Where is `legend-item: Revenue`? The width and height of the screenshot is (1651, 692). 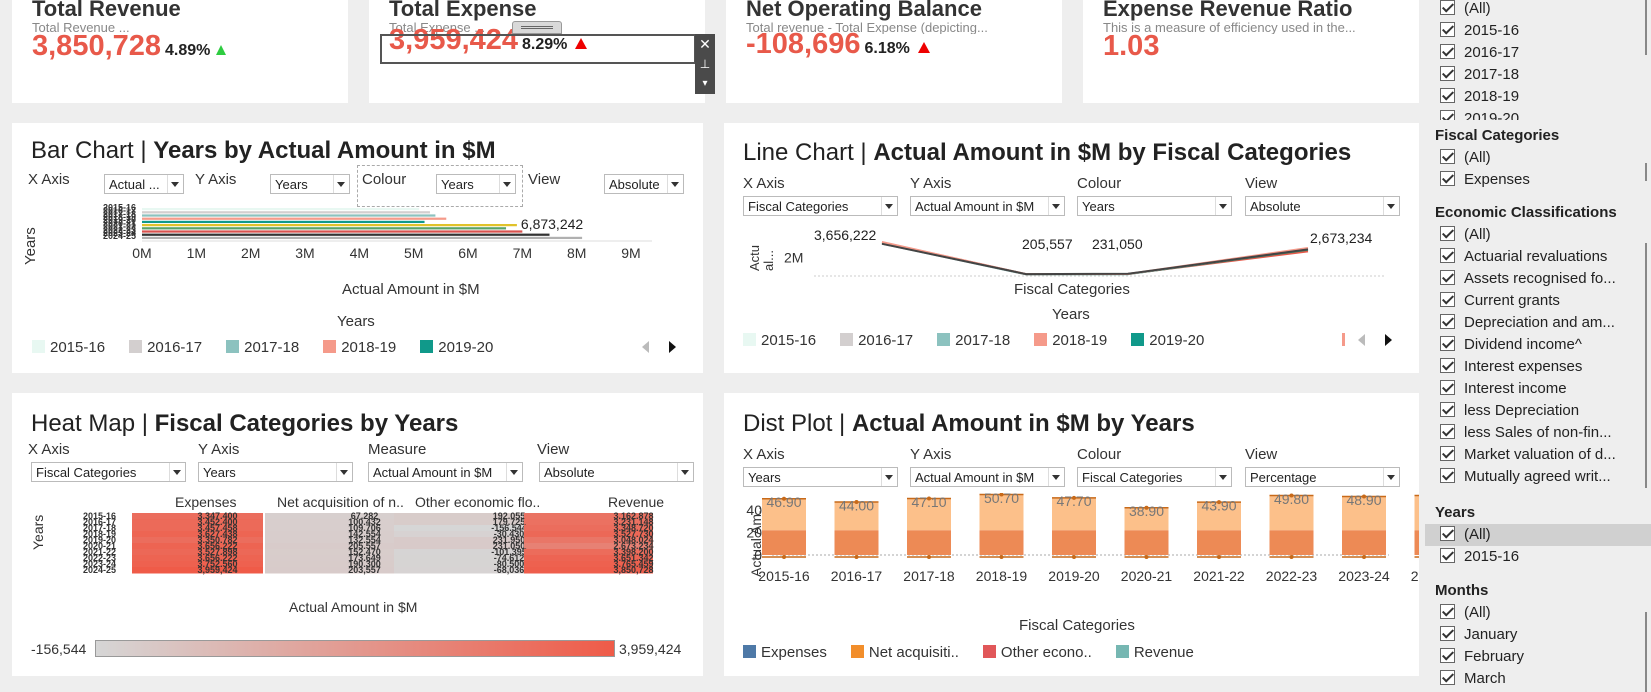 legend-item: Revenue is located at coordinates (1154, 652).